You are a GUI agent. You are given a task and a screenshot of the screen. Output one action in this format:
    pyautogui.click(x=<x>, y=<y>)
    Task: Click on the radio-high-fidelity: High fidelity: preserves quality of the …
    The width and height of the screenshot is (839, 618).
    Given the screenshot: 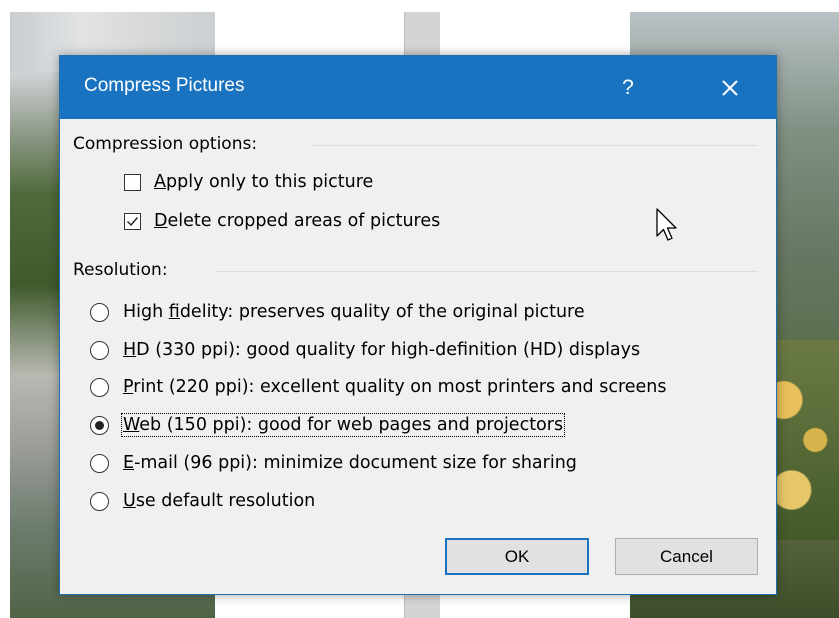 What is the action you would take?
    pyautogui.click(x=337, y=312)
    